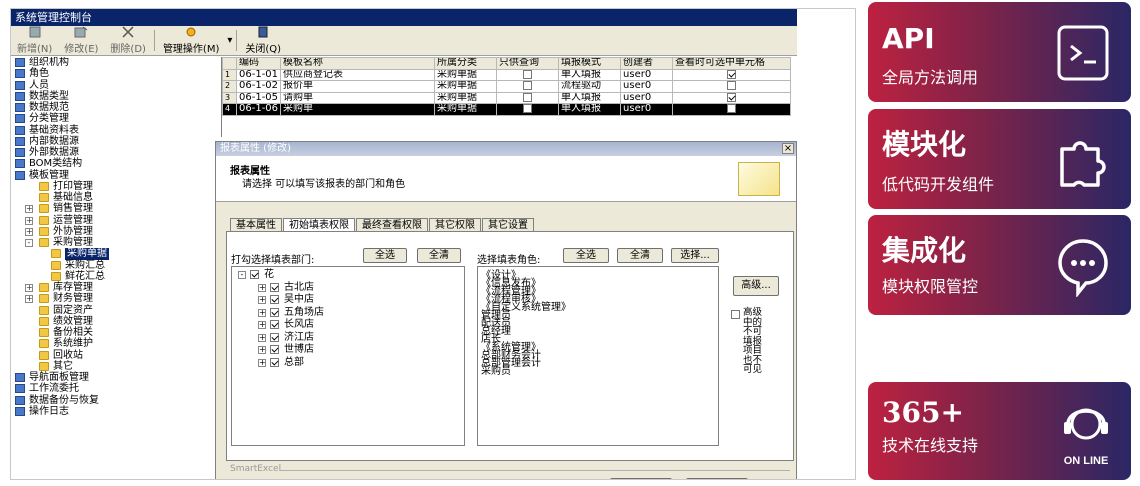 This screenshot has width=1140, height=486. Describe the element at coordinates (113, 366) in the screenshot. I see `tree-item: 其它` at that location.